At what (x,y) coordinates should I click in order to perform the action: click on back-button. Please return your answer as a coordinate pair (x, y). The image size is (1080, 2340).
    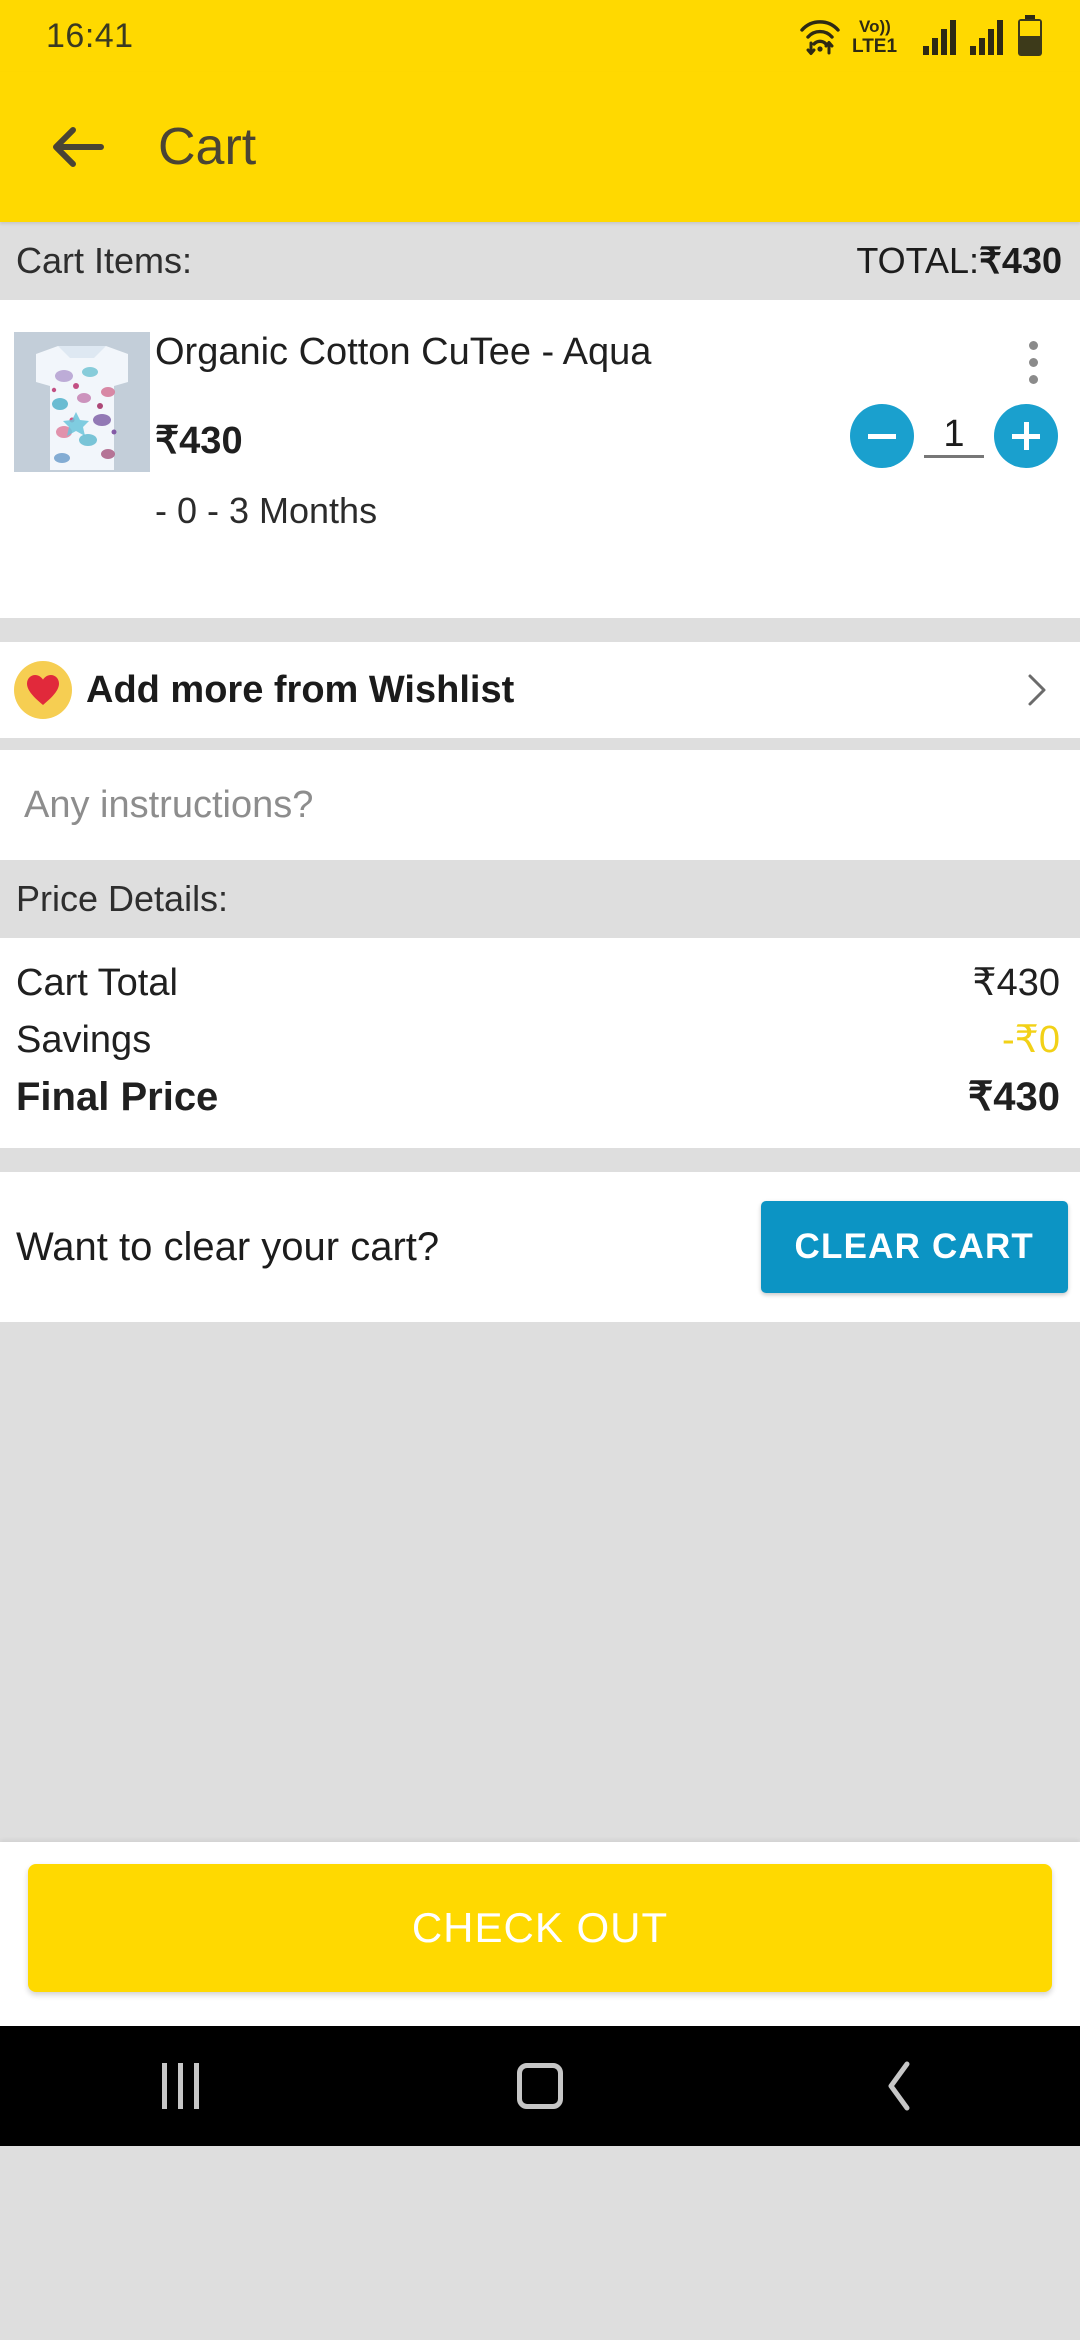
    Looking at the image, I should click on (78, 147).